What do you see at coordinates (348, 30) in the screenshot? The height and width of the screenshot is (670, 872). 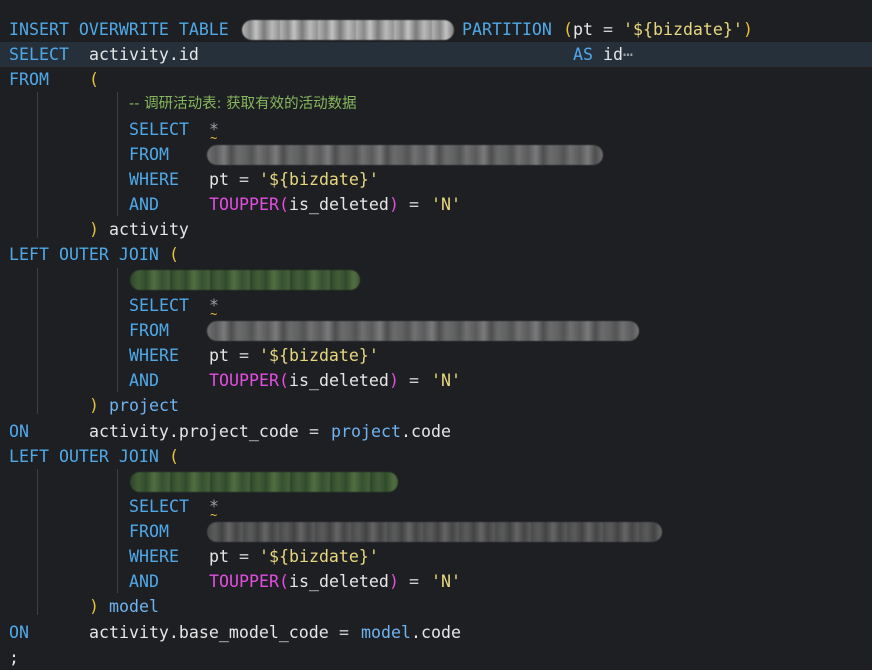 I see `redacted-table-name` at bounding box center [348, 30].